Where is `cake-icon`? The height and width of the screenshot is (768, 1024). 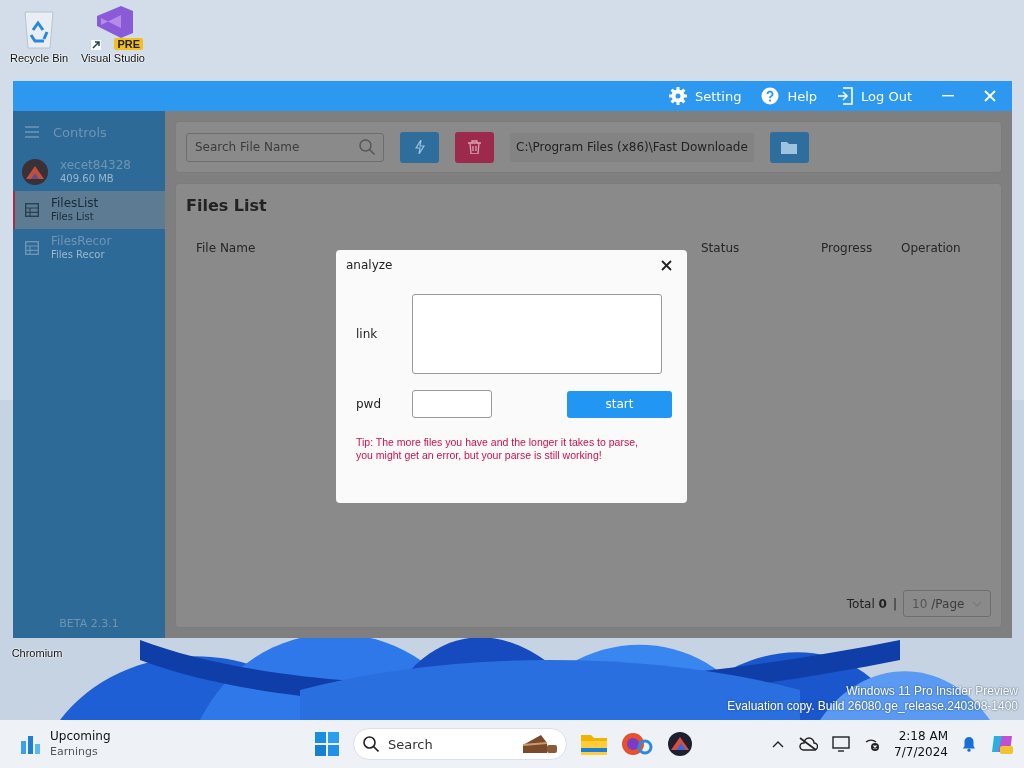 cake-icon is located at coordinates (540, 744).